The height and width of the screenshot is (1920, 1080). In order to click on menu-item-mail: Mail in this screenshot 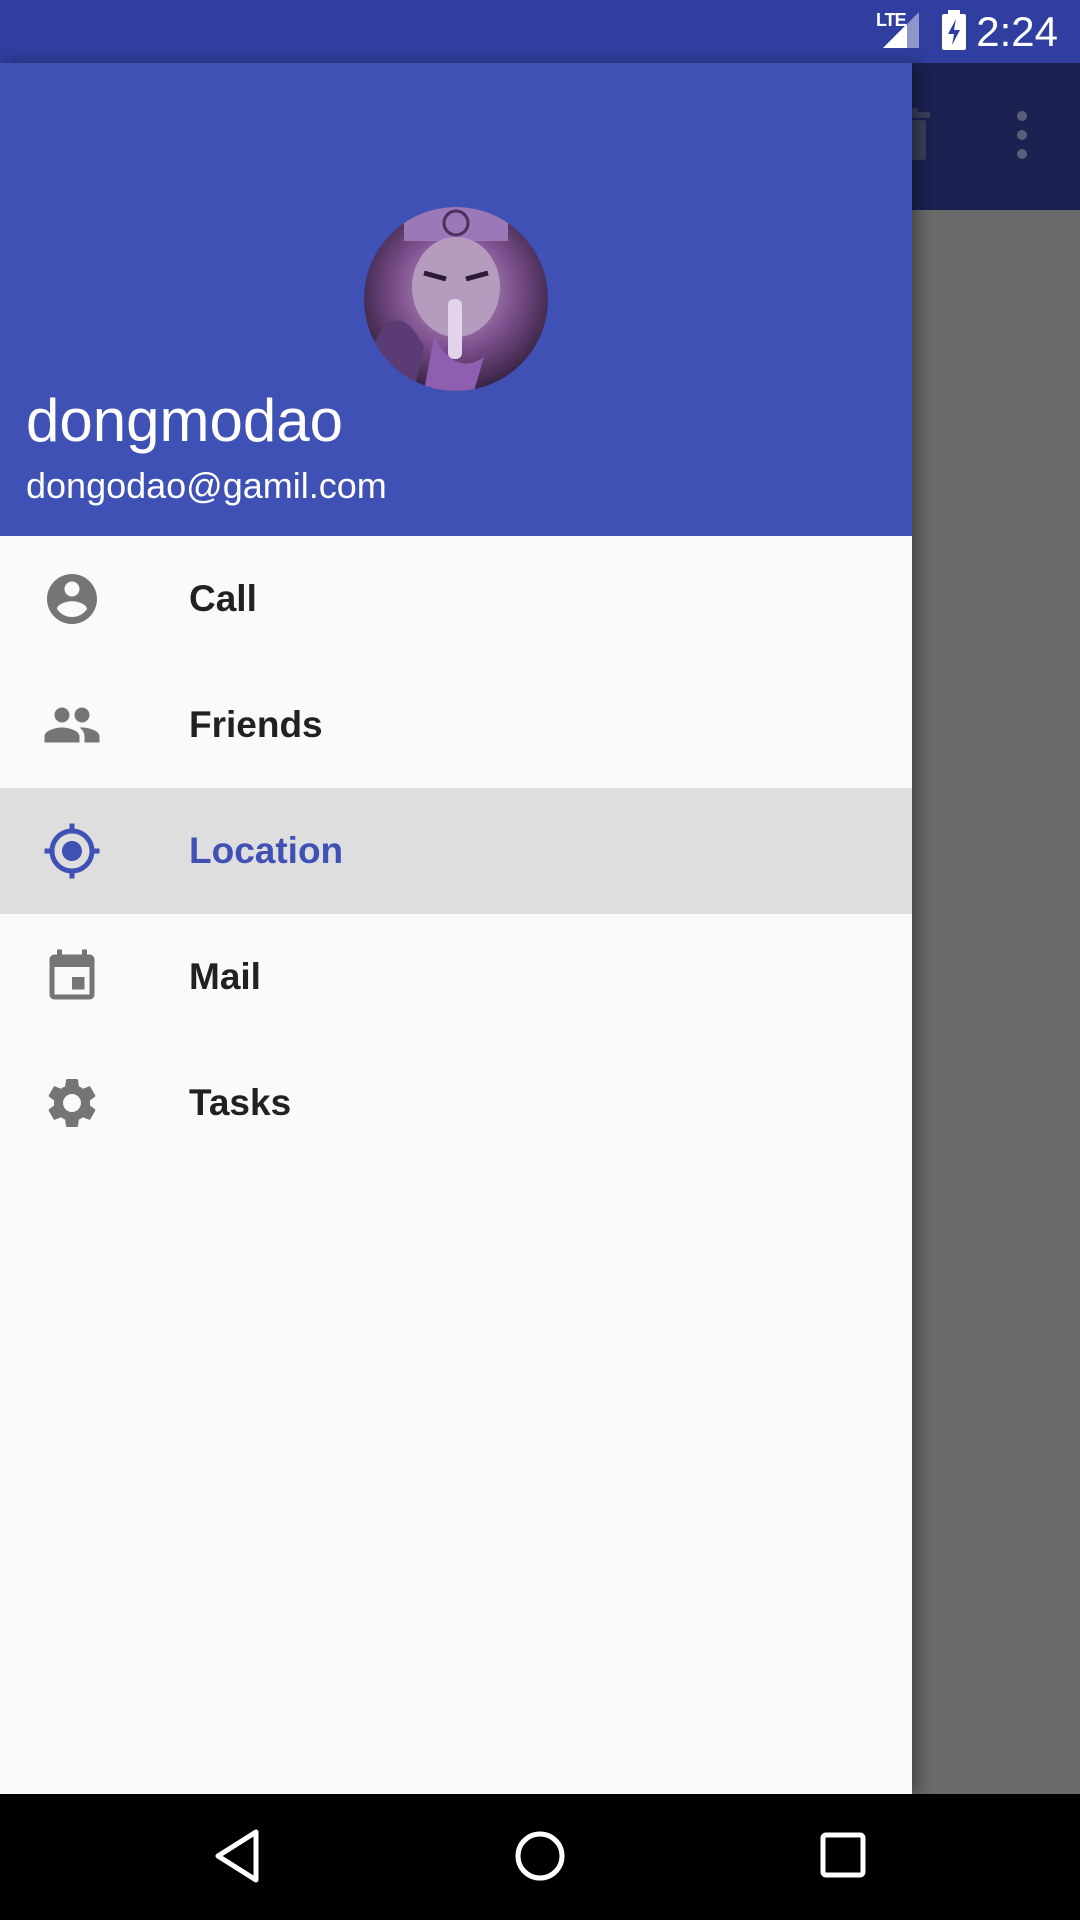, I will do `click(456, 977)`.